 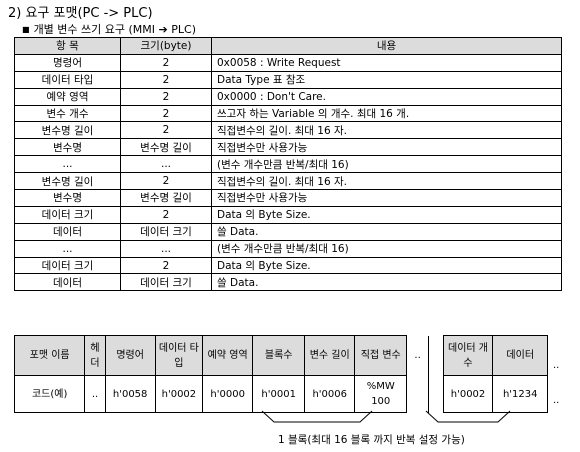 I want to click on block-brace-icon, so click(x=386, y=416).